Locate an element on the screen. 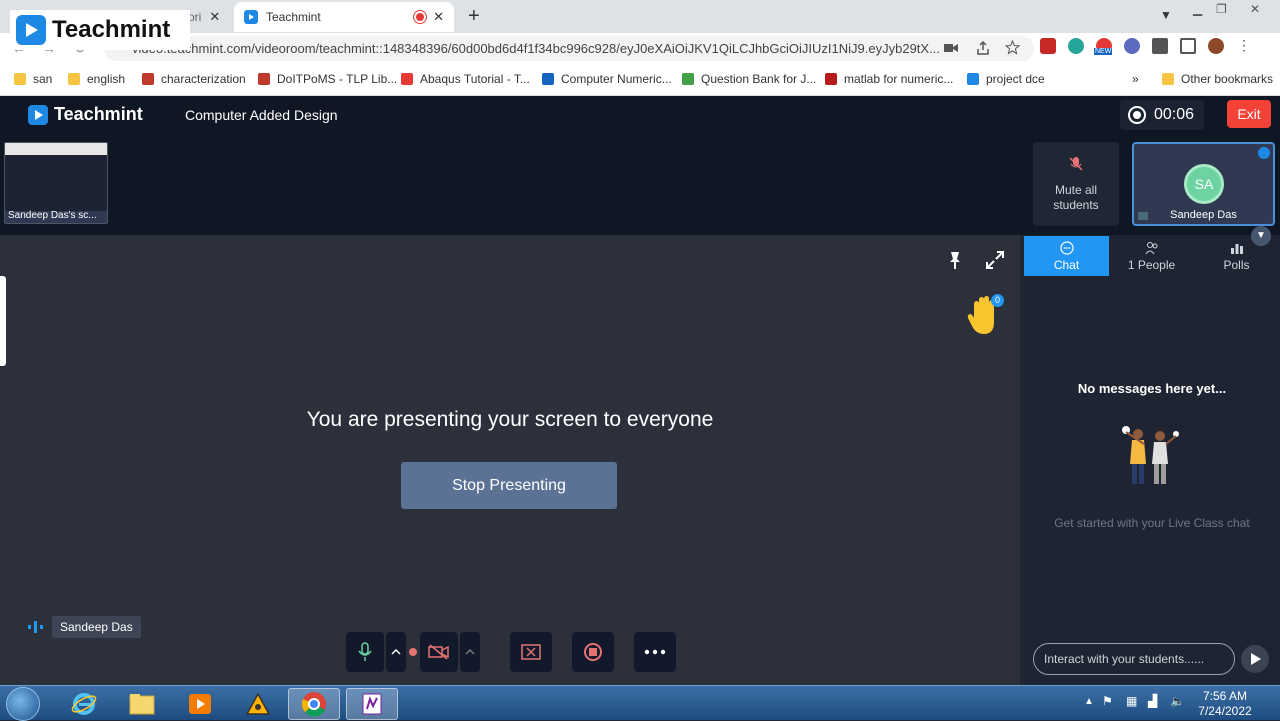 Image resolution: width=1280 pixels, height=721 pixels. tab-chat: Chat is located at coordinates (1066, 256).